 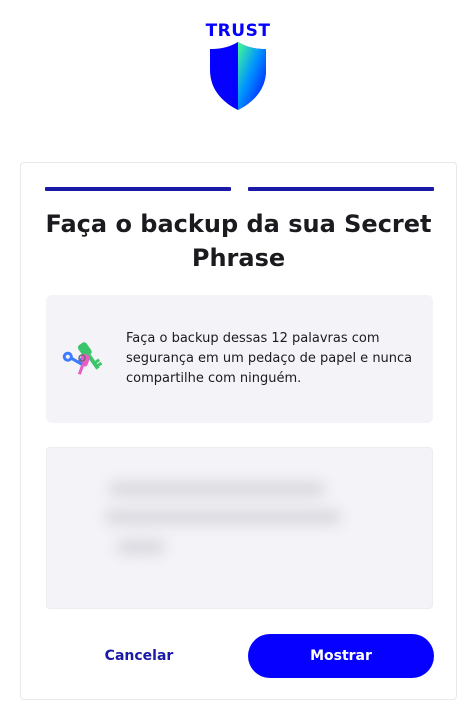 What do you see at coordinates (238, 31) in the screenshot?
I see `trust-wordmark: TRUST` at bounding box center [238, 31].